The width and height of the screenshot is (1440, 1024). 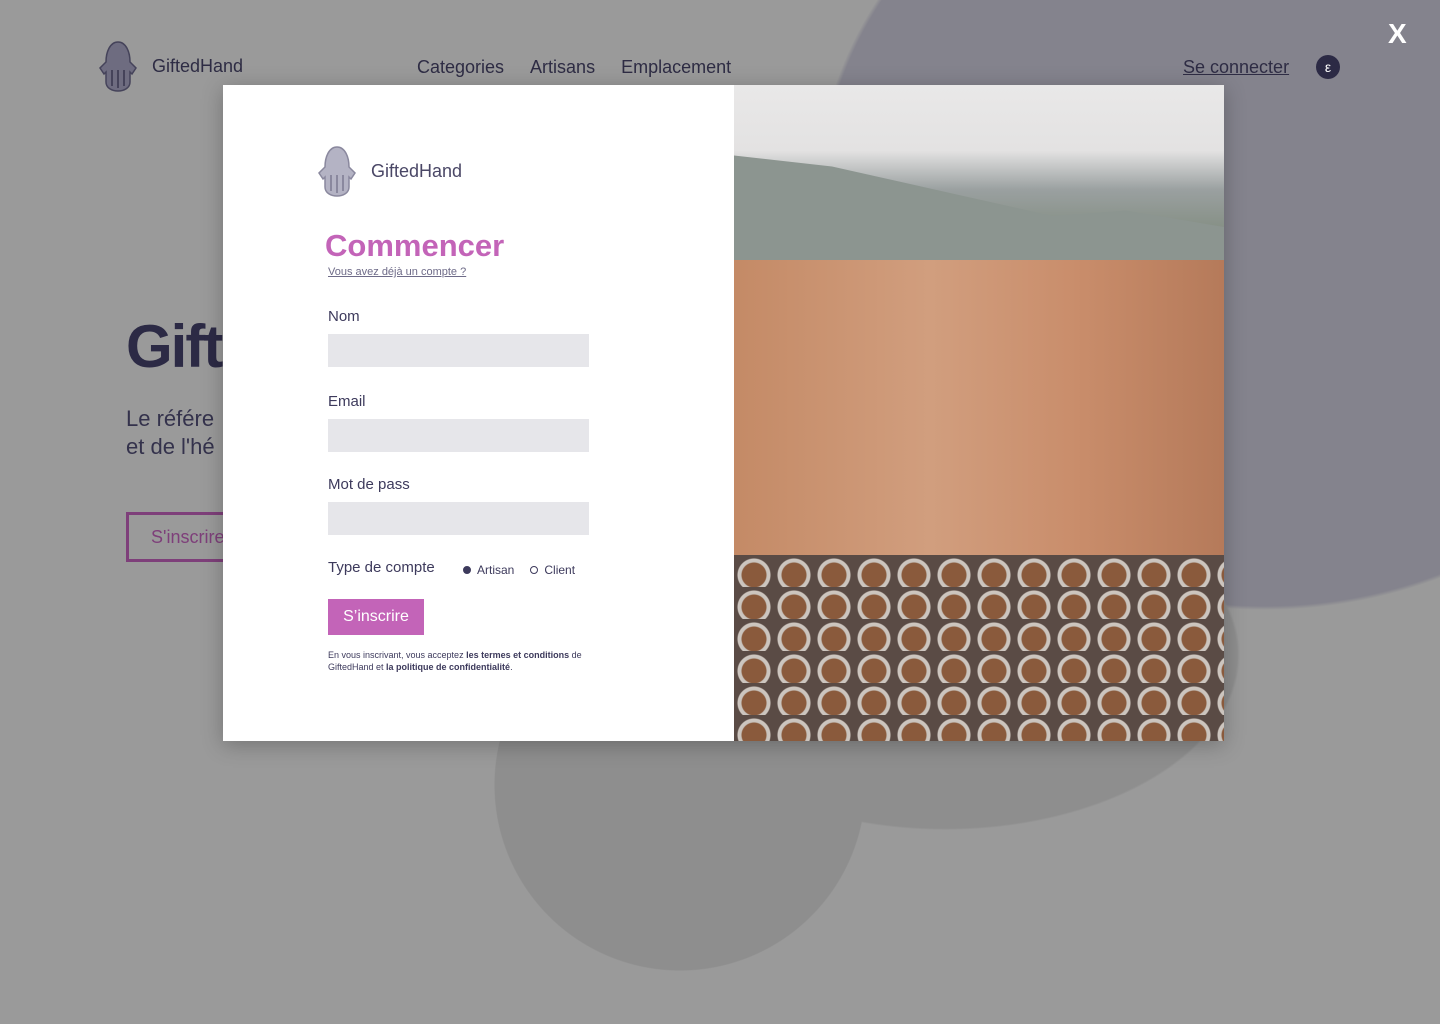 What do you see at coordinates (458, 435) in the screenshot?
I see `email-input` at bounding box center [458, 435].